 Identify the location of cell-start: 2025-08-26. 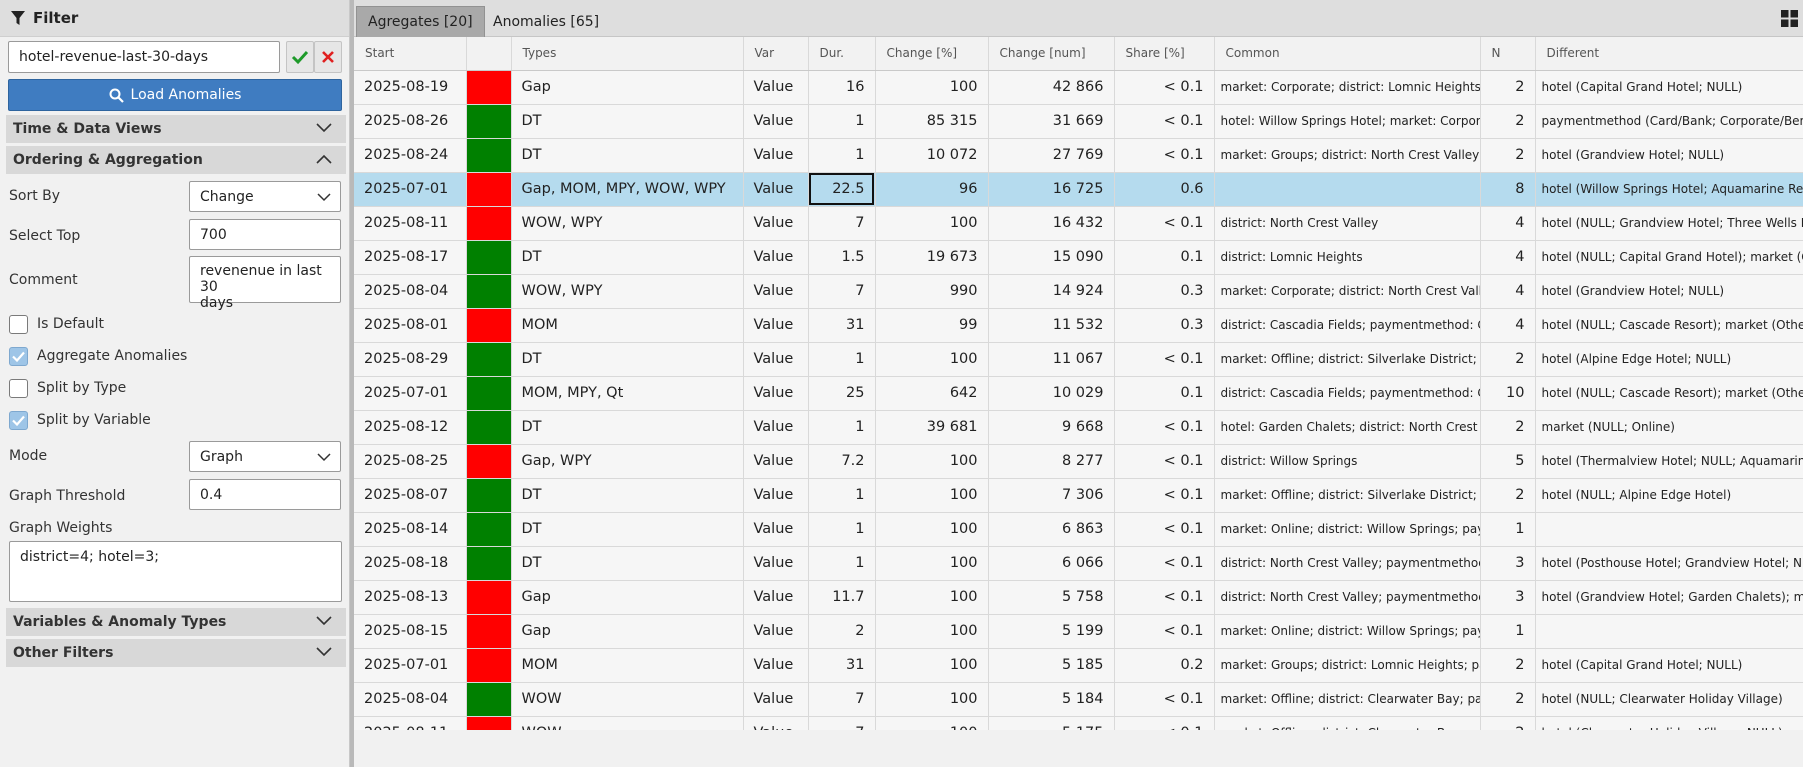
(410, 121).